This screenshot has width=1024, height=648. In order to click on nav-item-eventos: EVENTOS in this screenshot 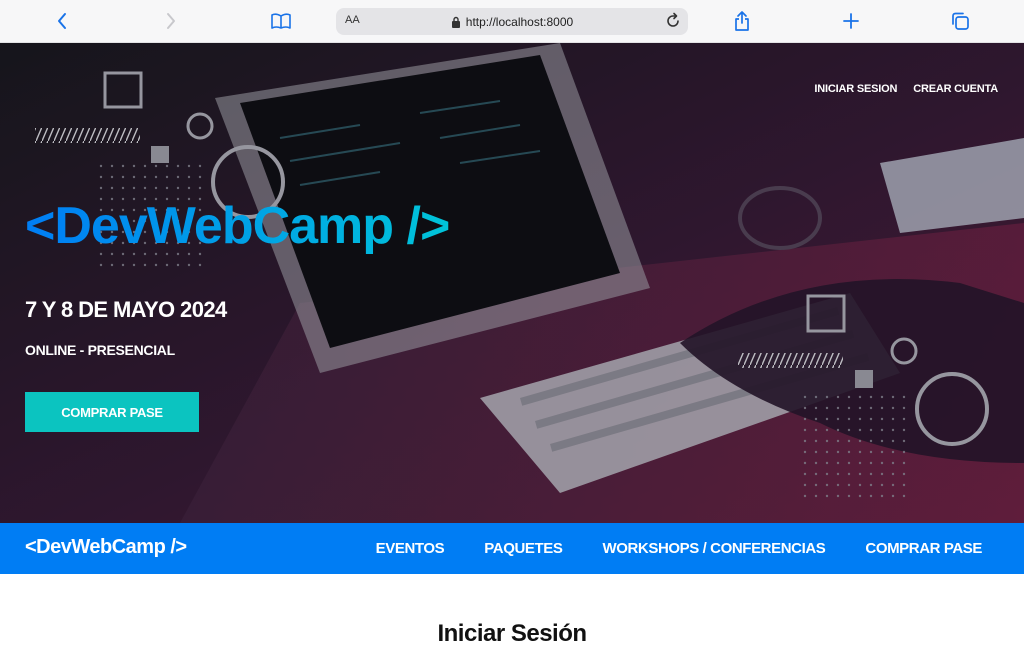, I will do `click(410, 548)`.